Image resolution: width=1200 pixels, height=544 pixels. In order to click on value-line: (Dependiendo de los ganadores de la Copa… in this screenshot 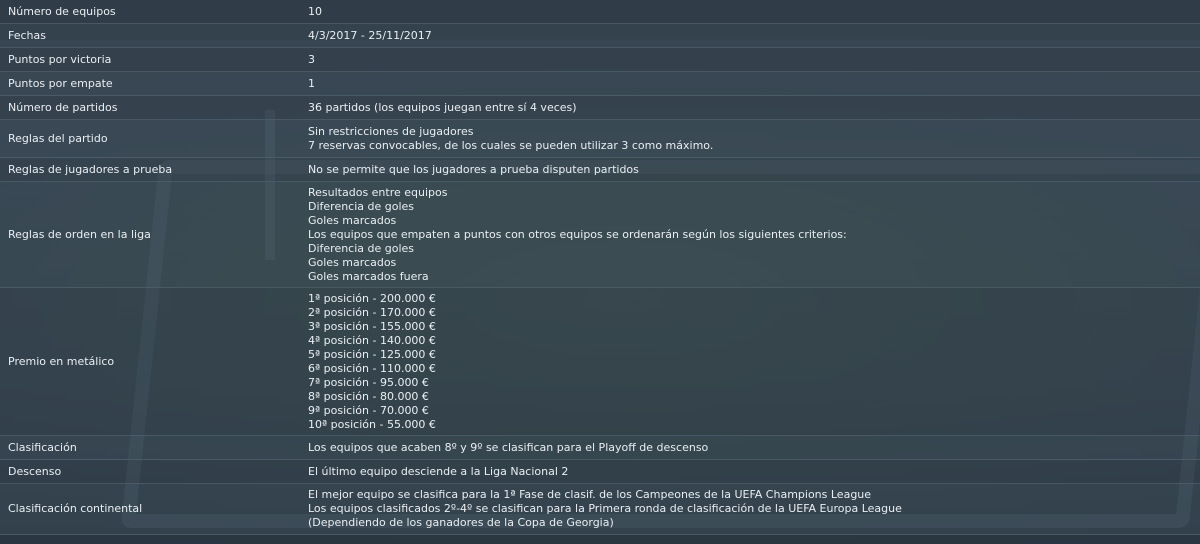, I will do `click(461, 522)`.